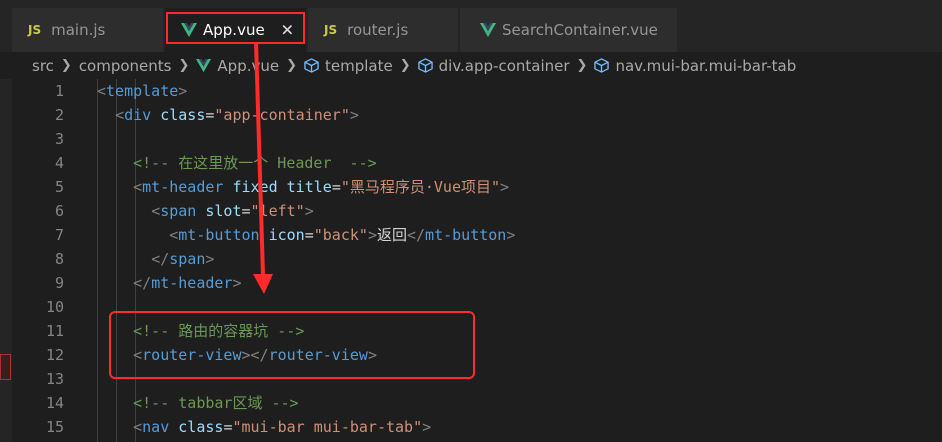  Describe the element at coordinates (78, 30) in the screenshot. I see `tab-label: main.js` at that location.